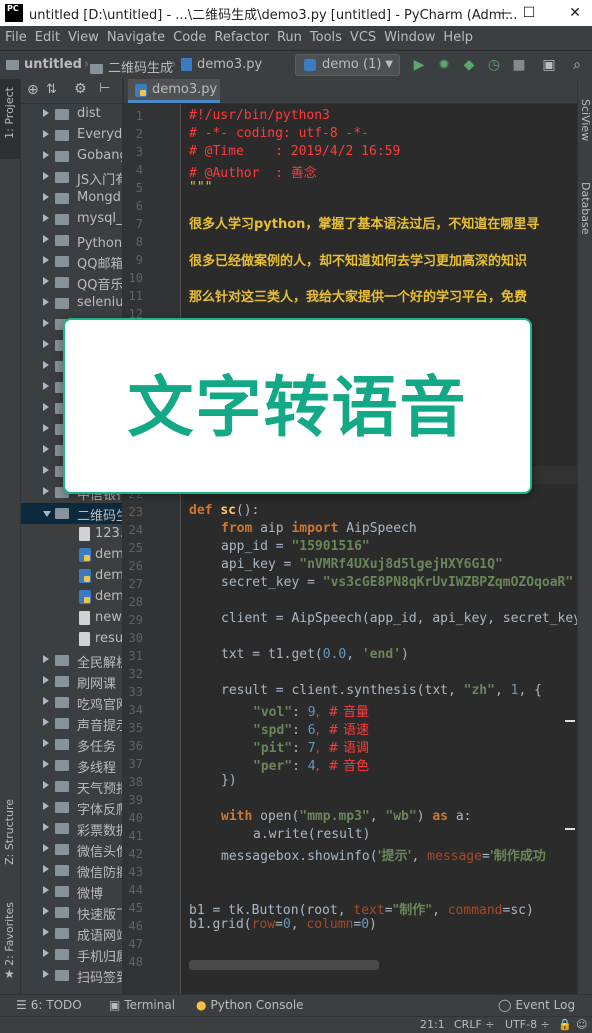 The height and width of the screenshot is (1033, 592). I want to click on settings-gear-icon: ⚙, so click(80, 89).